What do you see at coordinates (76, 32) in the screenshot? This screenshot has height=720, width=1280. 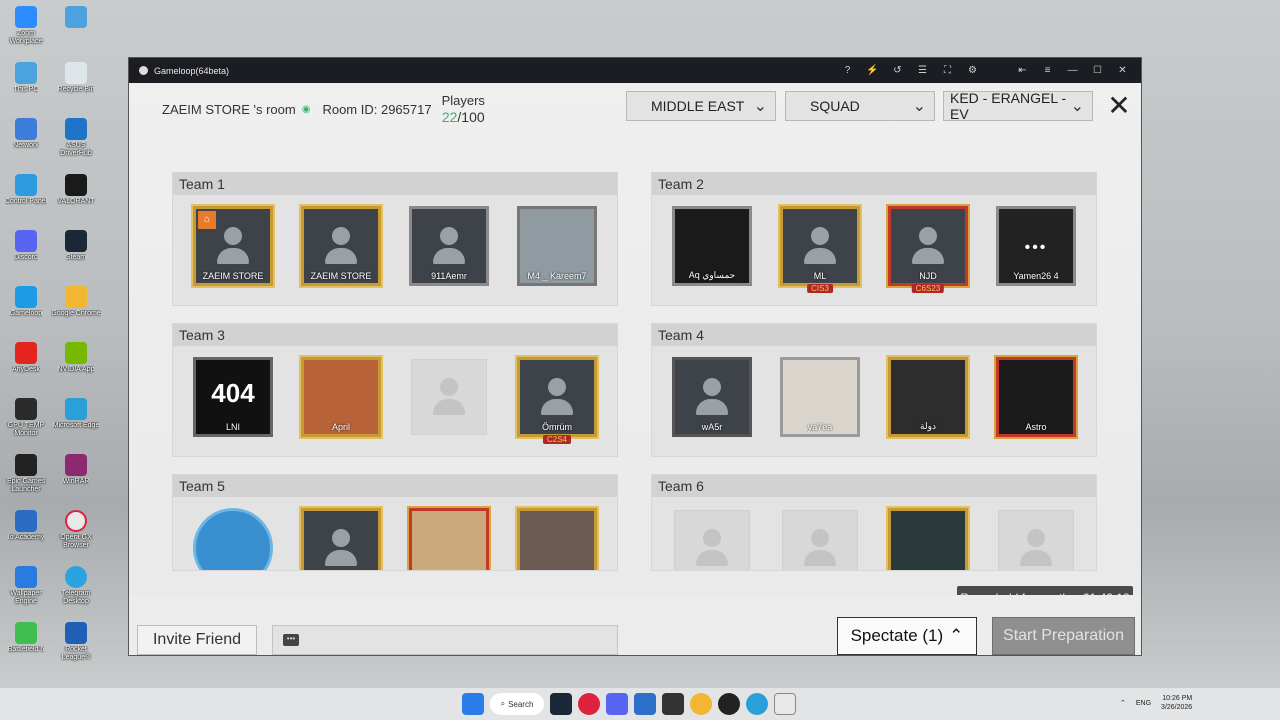 I see `desktop-icon-blank` at bounding box center [76, 32].